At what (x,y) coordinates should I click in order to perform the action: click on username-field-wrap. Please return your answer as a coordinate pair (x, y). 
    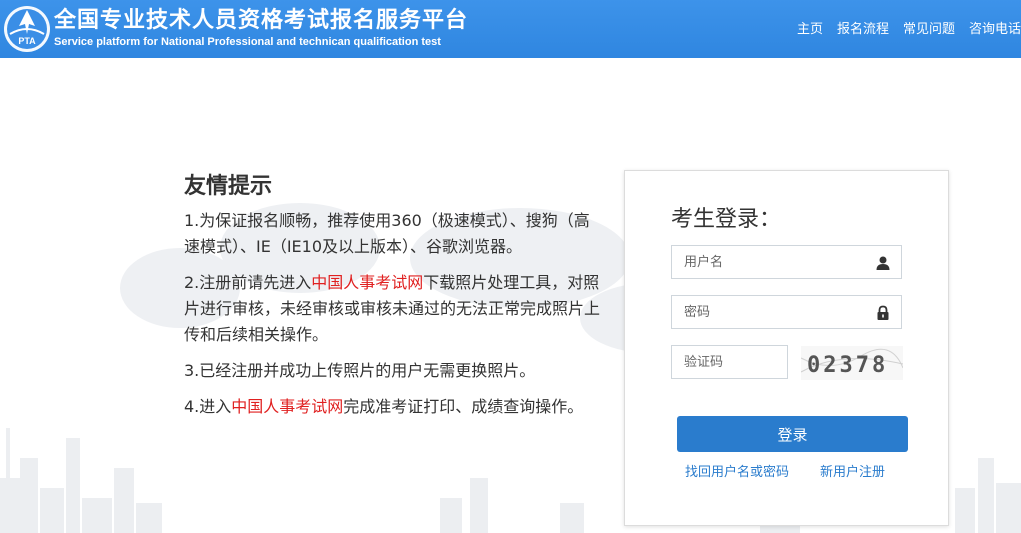
    Looking at the image, I should click on (786, 262).